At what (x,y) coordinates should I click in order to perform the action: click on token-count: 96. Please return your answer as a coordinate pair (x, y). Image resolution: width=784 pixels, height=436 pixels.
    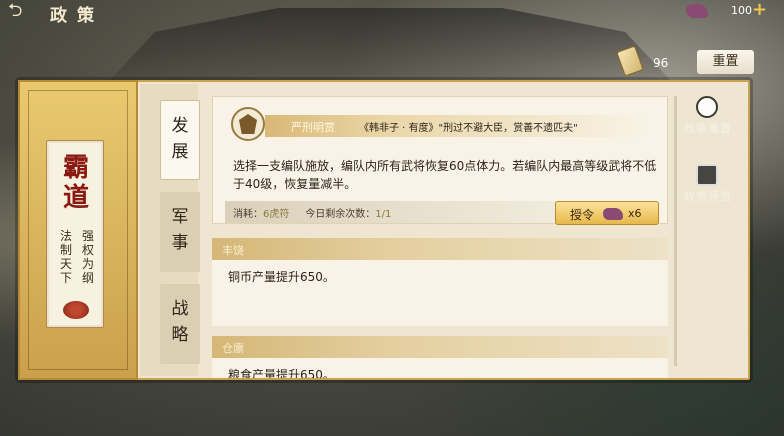
    Looking at the image, I should click on (661, 63).